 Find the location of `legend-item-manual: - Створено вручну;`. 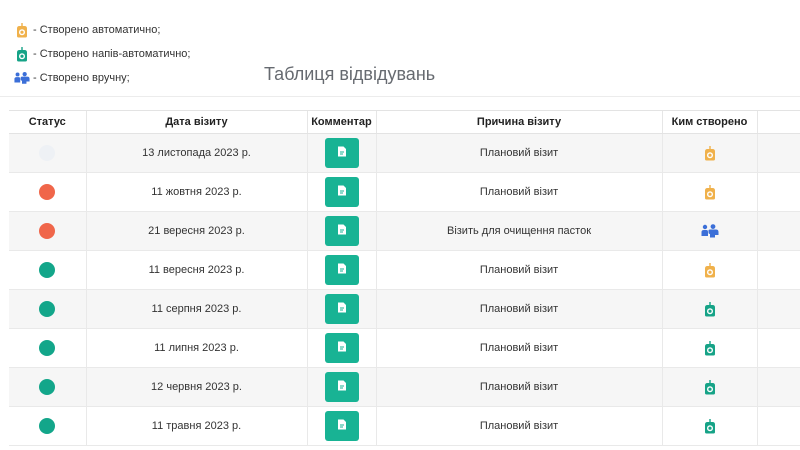

legend-item-manual: - Створено вручну; is located at coordinates (102, 78).